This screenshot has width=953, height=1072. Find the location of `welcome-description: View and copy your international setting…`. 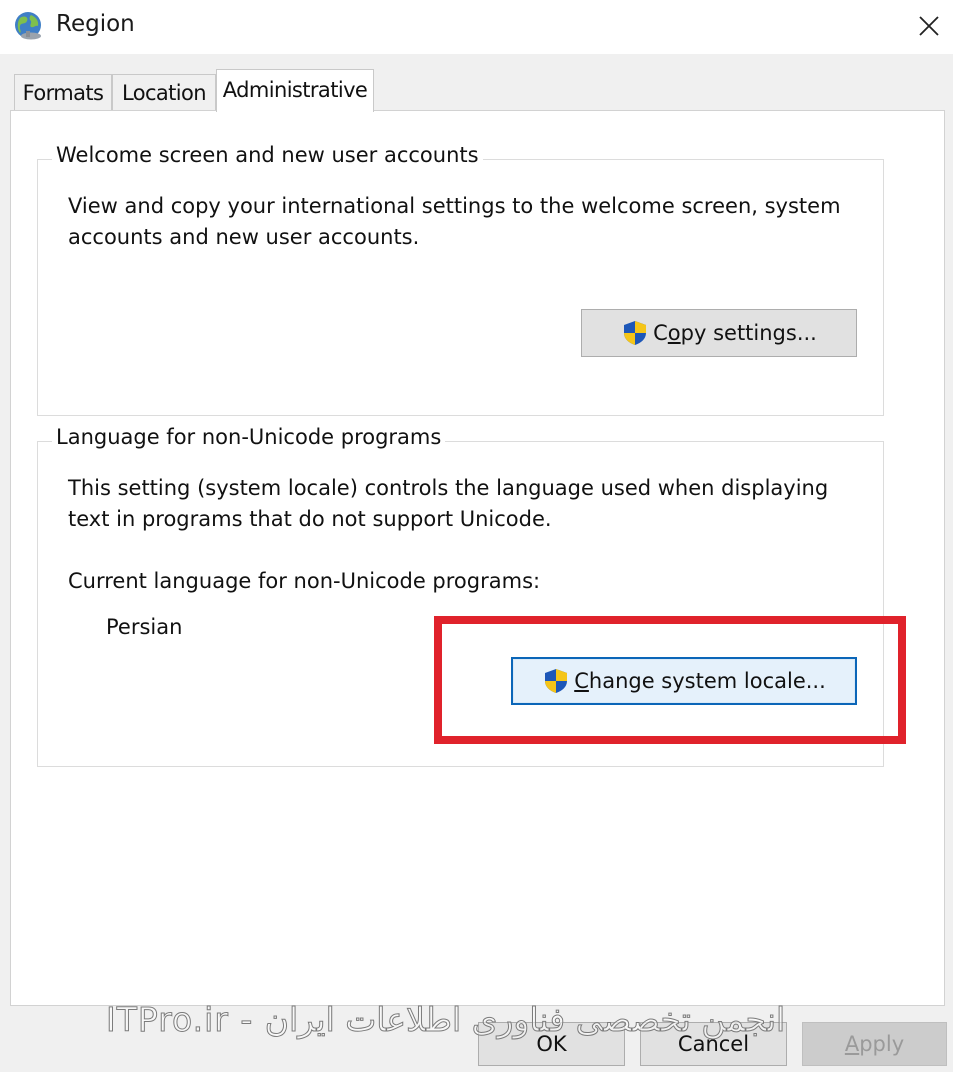

welcome-description: View and copy your international setting… is located at coordinates (468, 222).